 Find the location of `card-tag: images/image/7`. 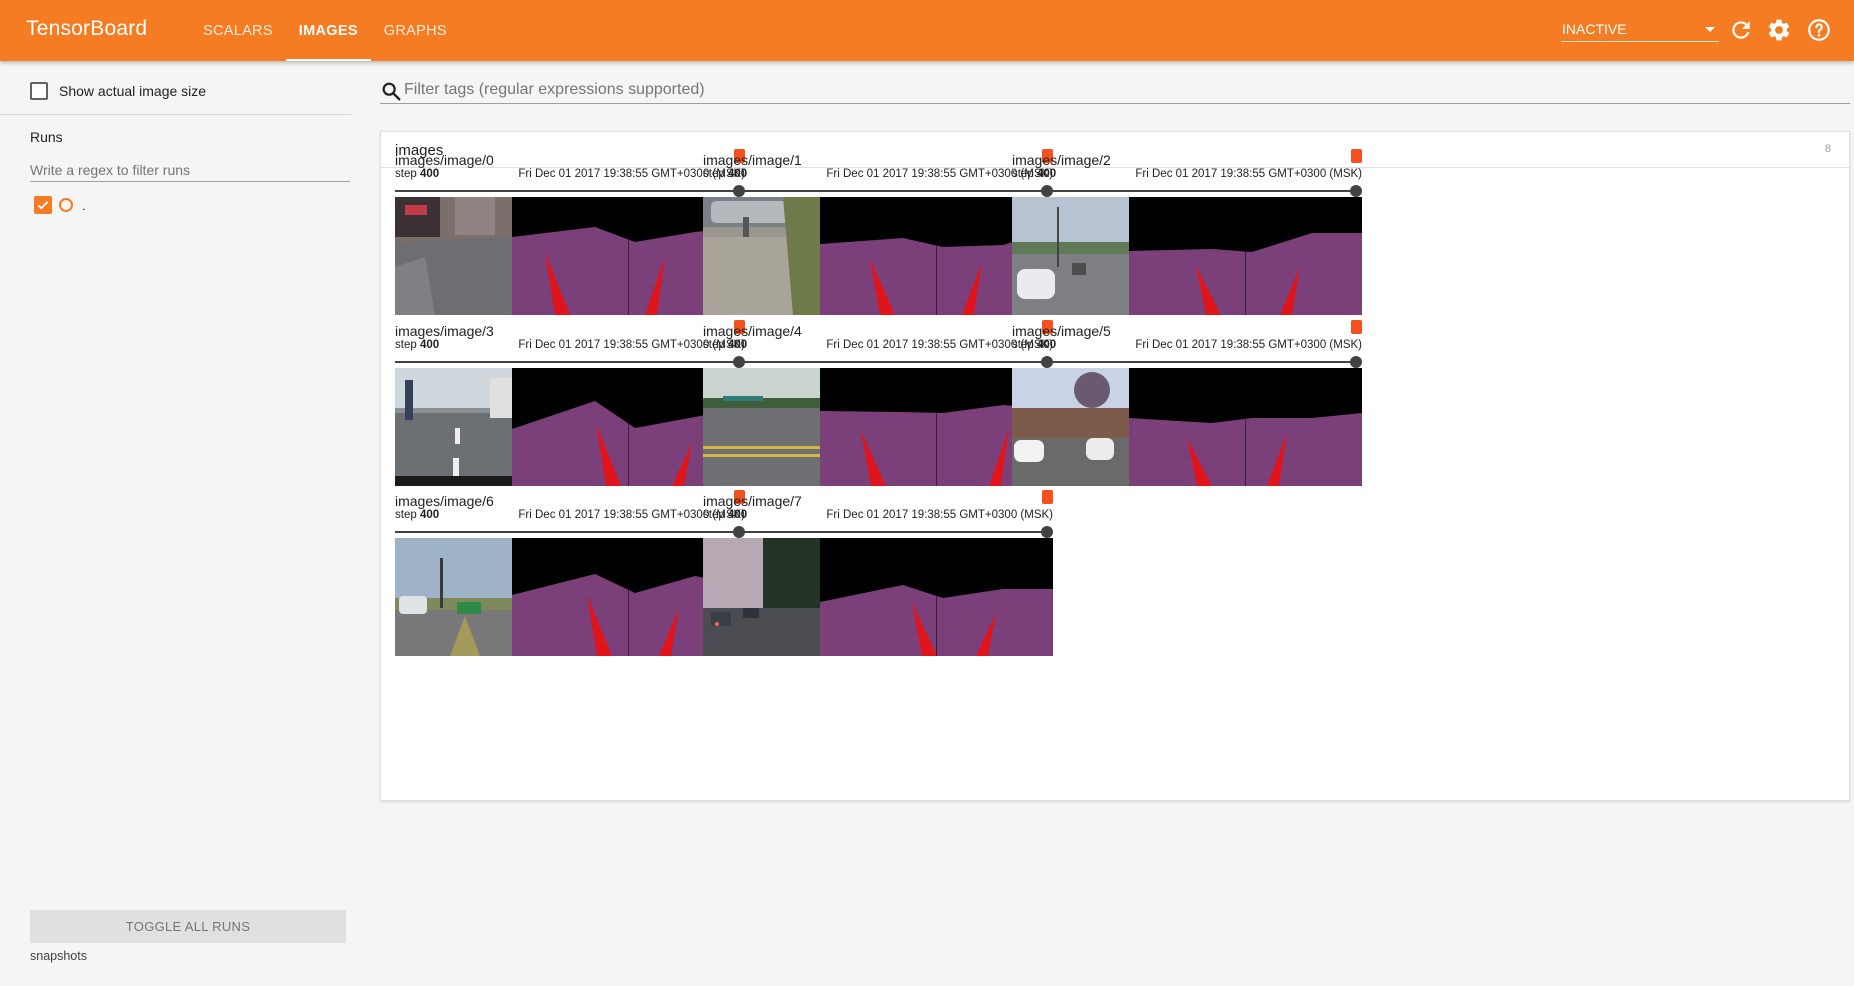

card-tag: images/image/7 is located at coordinates (752, 501).